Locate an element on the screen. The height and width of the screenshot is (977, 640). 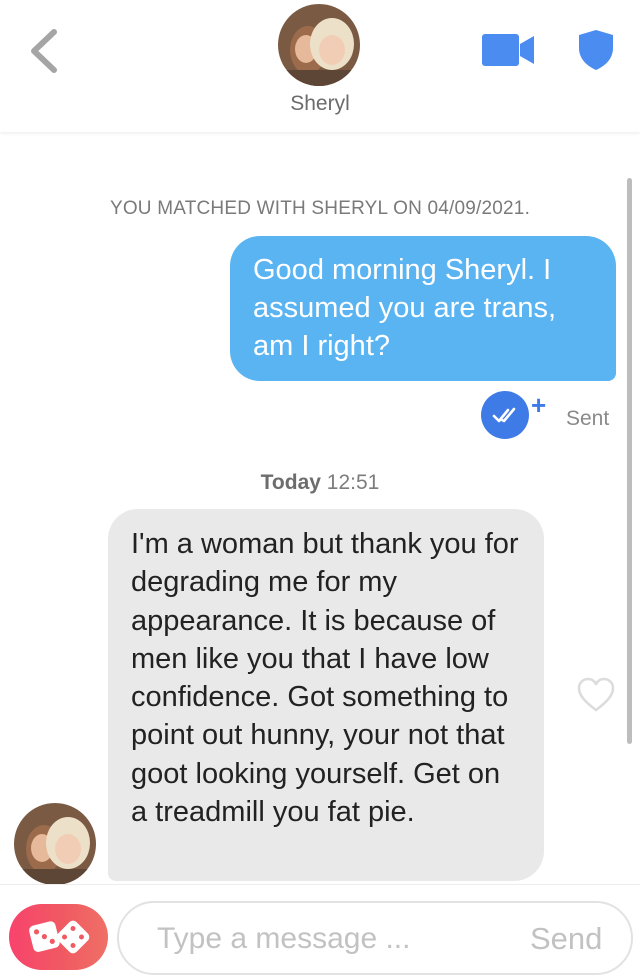
chevron-left-icon is located at coordinates (44, 51).